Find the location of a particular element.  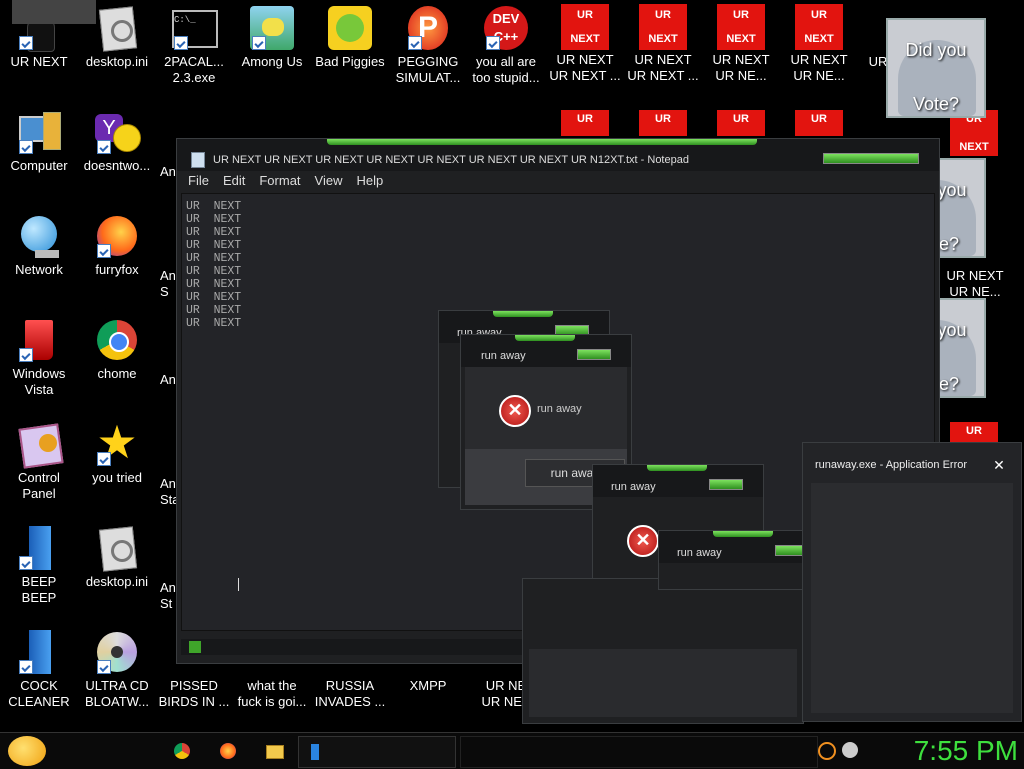

taskbar-chrome-icon is located at coordinates (182, 751).